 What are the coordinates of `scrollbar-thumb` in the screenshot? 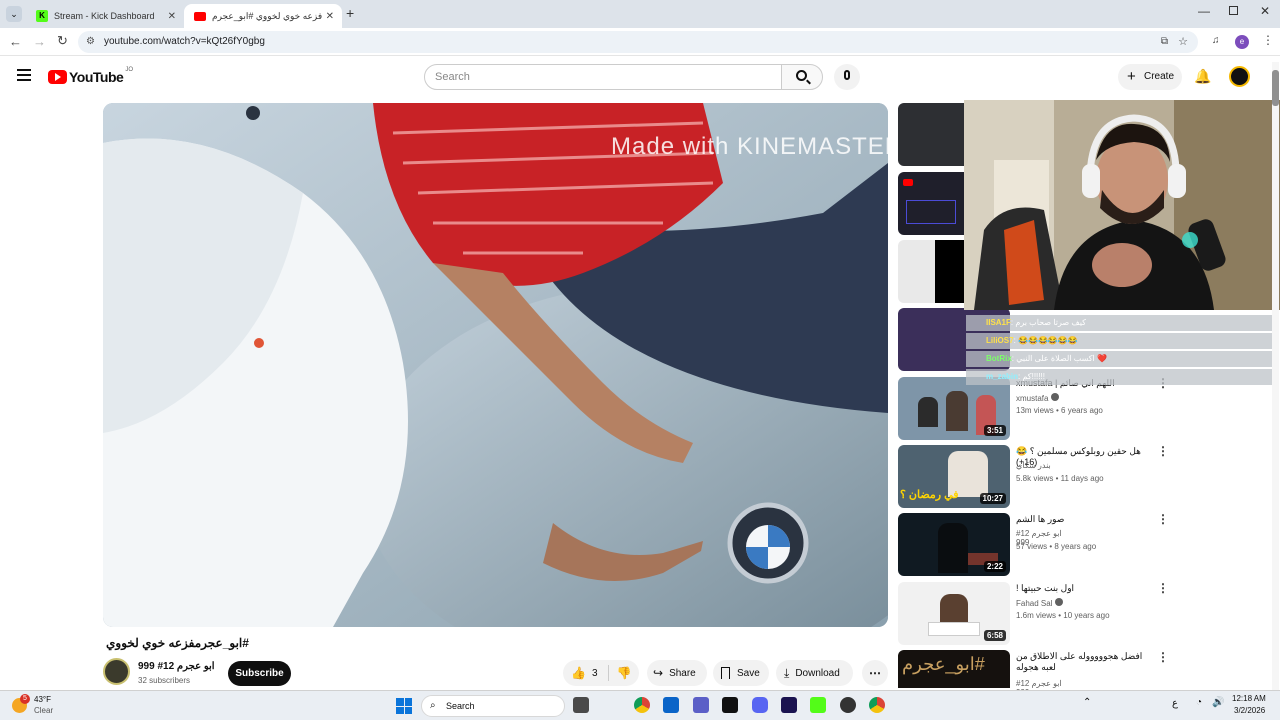 It's located at (1275, 88).